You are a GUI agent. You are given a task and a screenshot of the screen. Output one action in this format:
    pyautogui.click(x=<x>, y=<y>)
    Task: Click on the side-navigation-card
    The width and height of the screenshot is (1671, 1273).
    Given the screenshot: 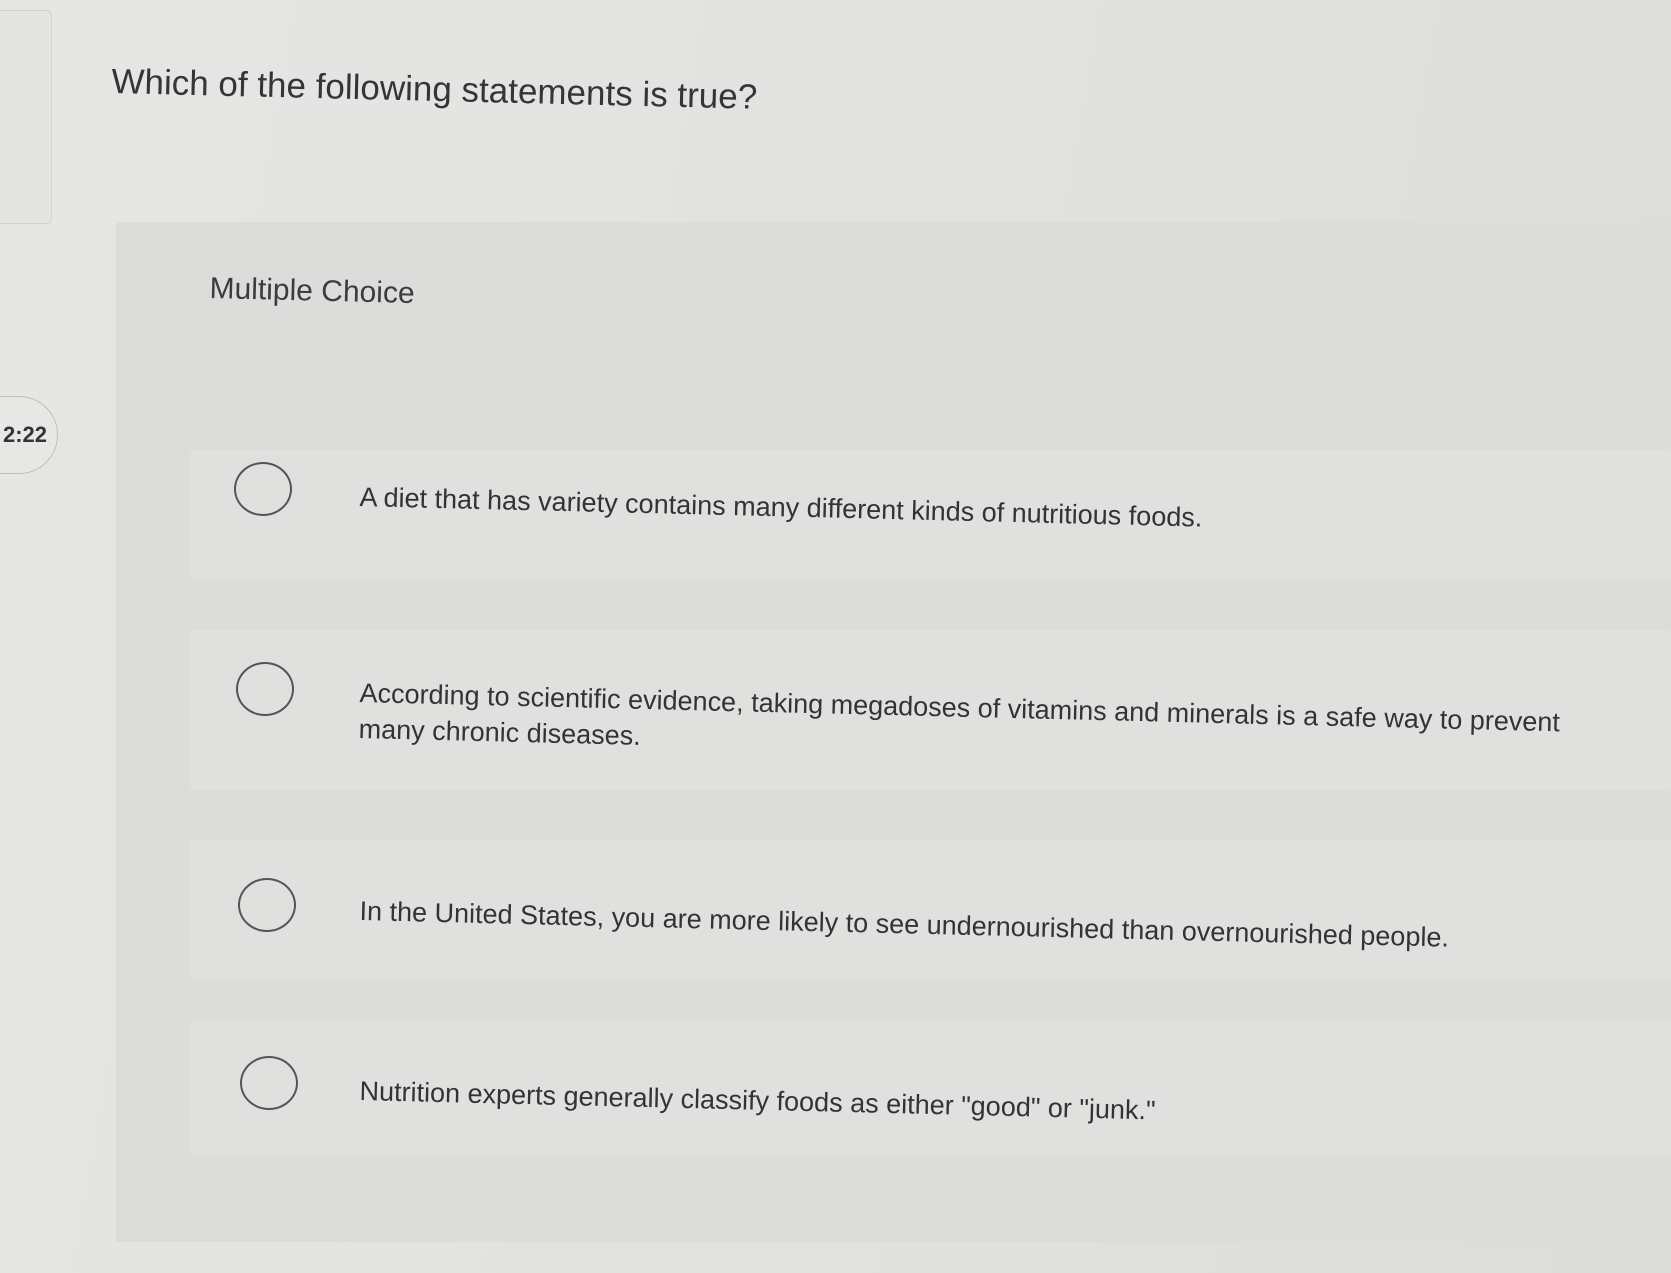 What is the action you would take?
    pyautogui.click(x=26, y=117)
    